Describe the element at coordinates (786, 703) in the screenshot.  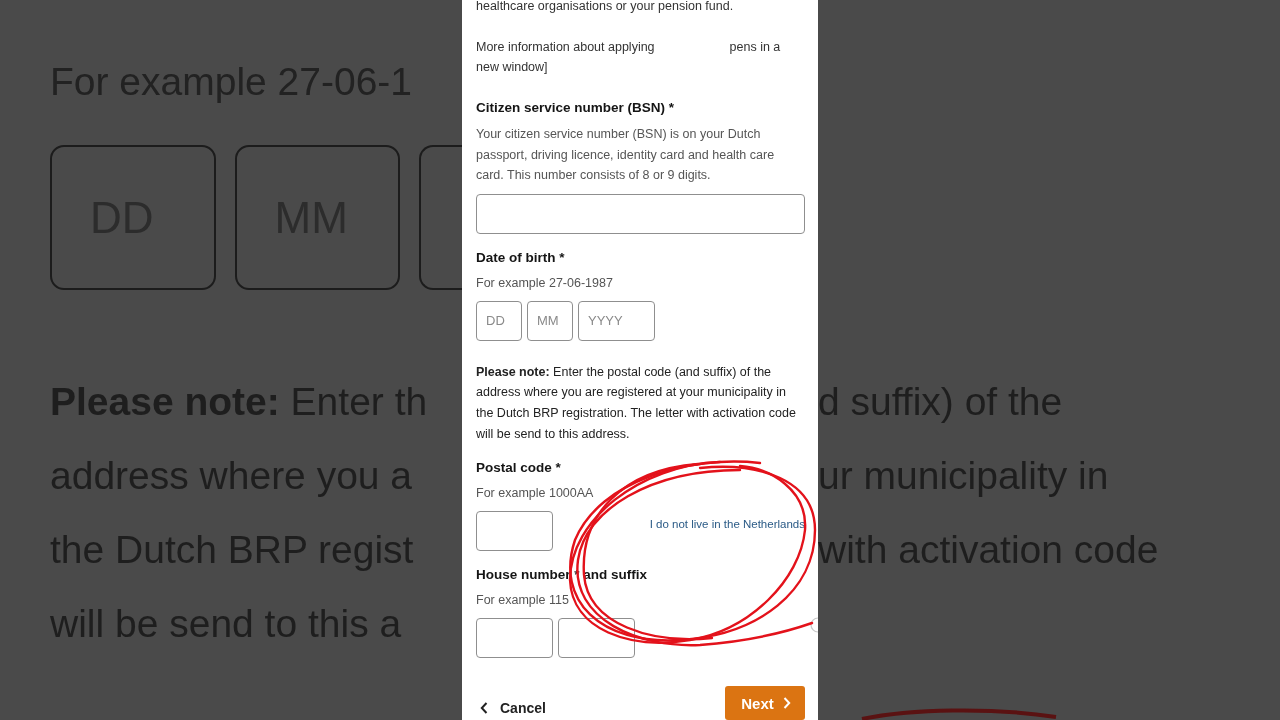
I see `chevron-right-icon` at that location.